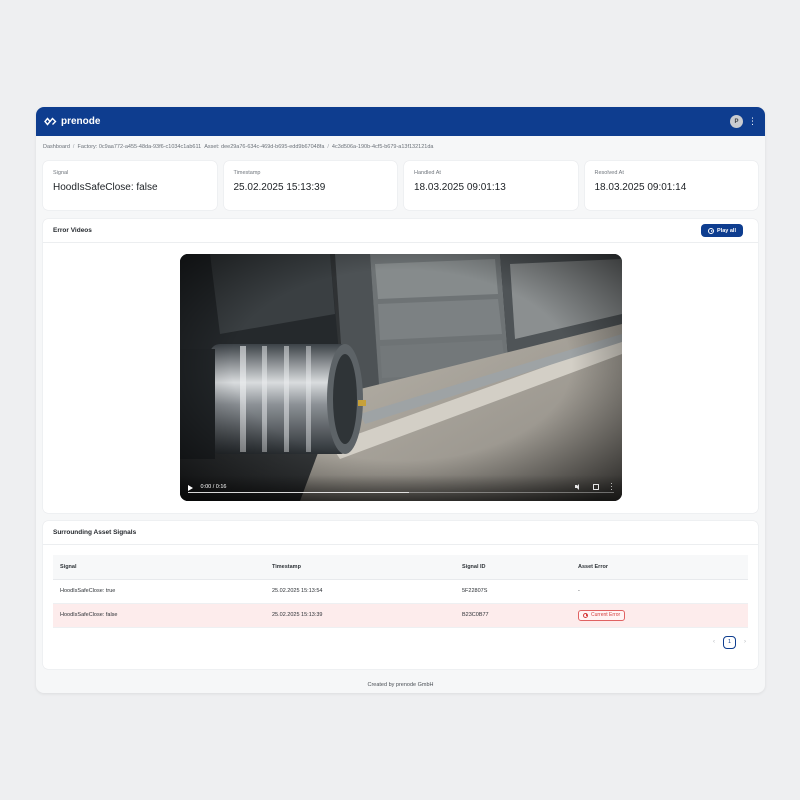  I want to click on cell-signal: HoodIsSafeClose: false, so click(159, 615).